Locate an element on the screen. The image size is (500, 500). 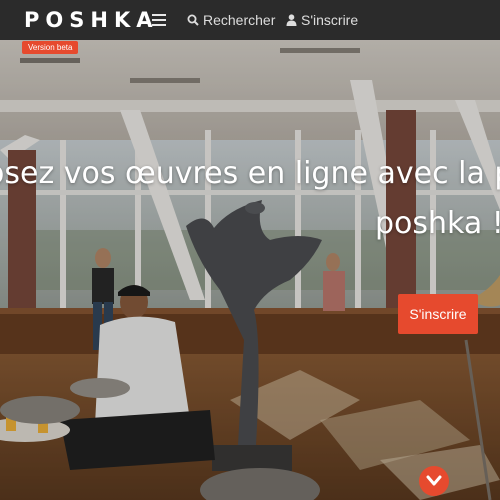
signup-link-label: S'inscrire is located at coordinates (330, 20).